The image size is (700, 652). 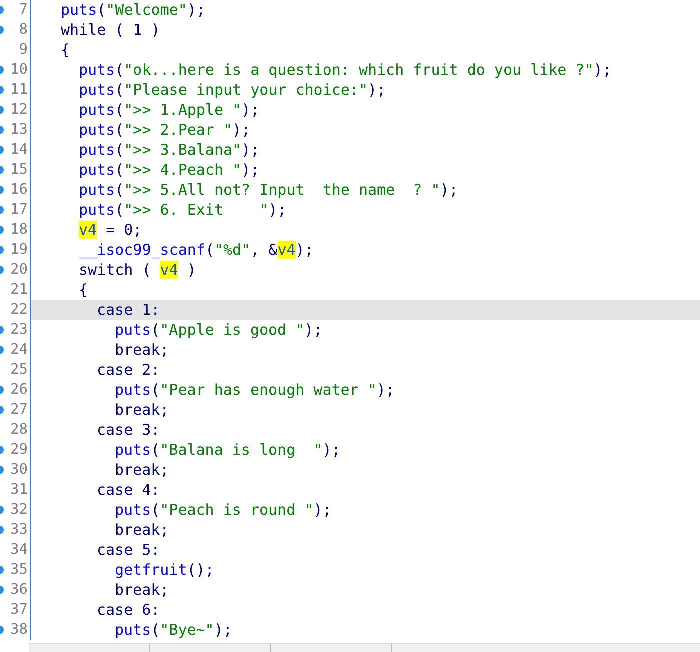 I want to click on code-line: puts("Pear has enough water ");, so click(x=255, y=390).